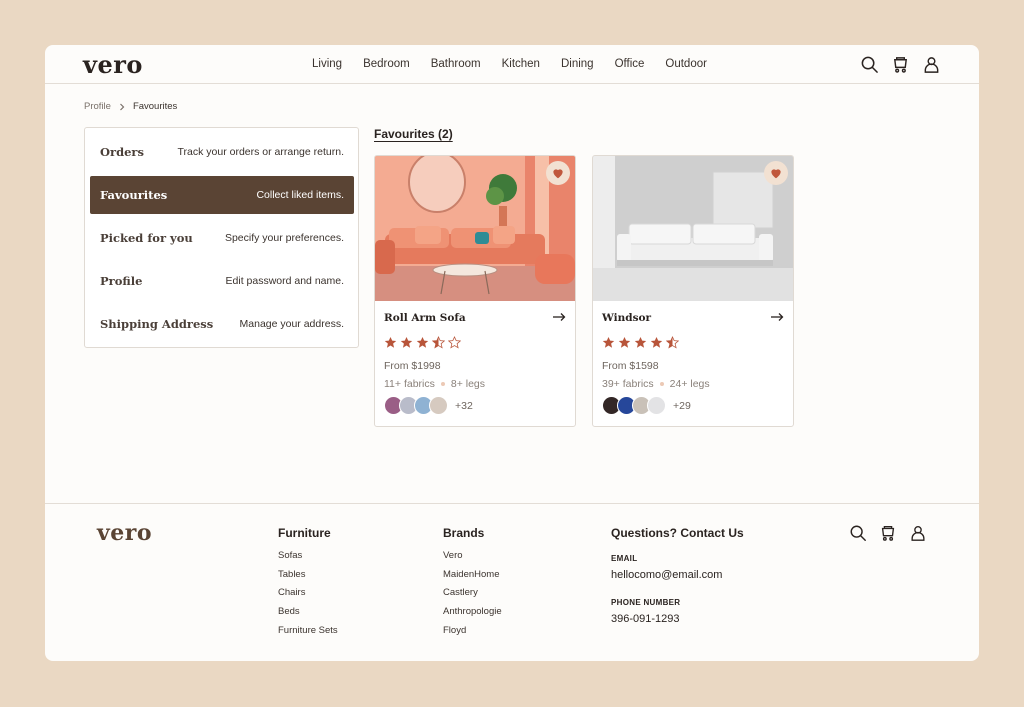 This screenshot has height=707, width=1024. What do you see at coordinates (97, 106) in the screenshot?
I see `breadcrumb-profile: Profile` at bounding box center [97, 106].